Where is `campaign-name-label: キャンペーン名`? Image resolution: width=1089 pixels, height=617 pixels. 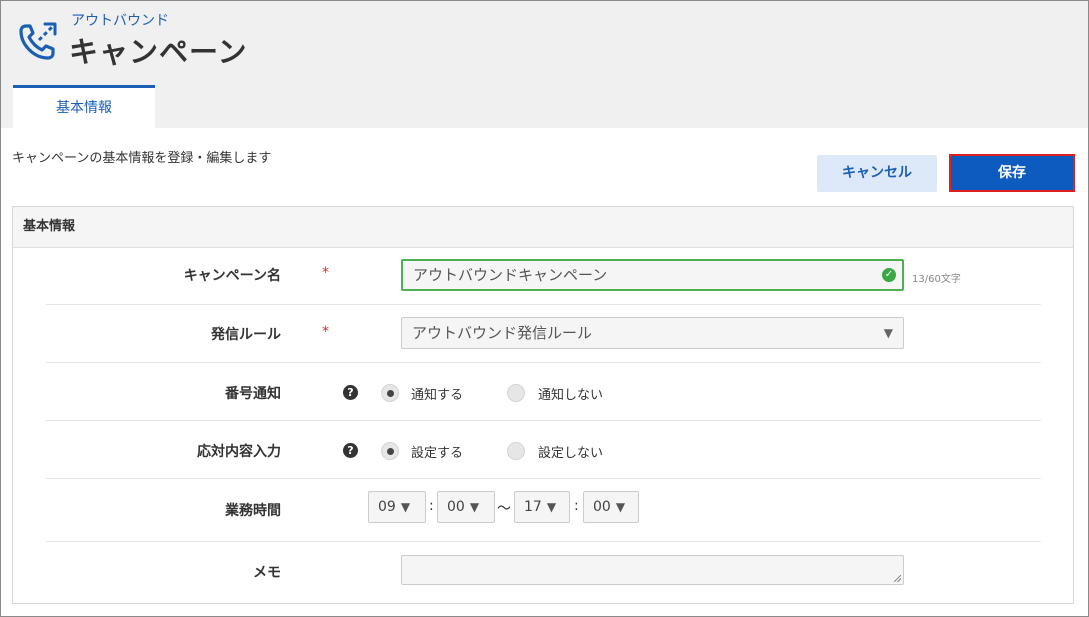
campaign-name-label: キャンペーン名 is located at coordinates (232, 276).